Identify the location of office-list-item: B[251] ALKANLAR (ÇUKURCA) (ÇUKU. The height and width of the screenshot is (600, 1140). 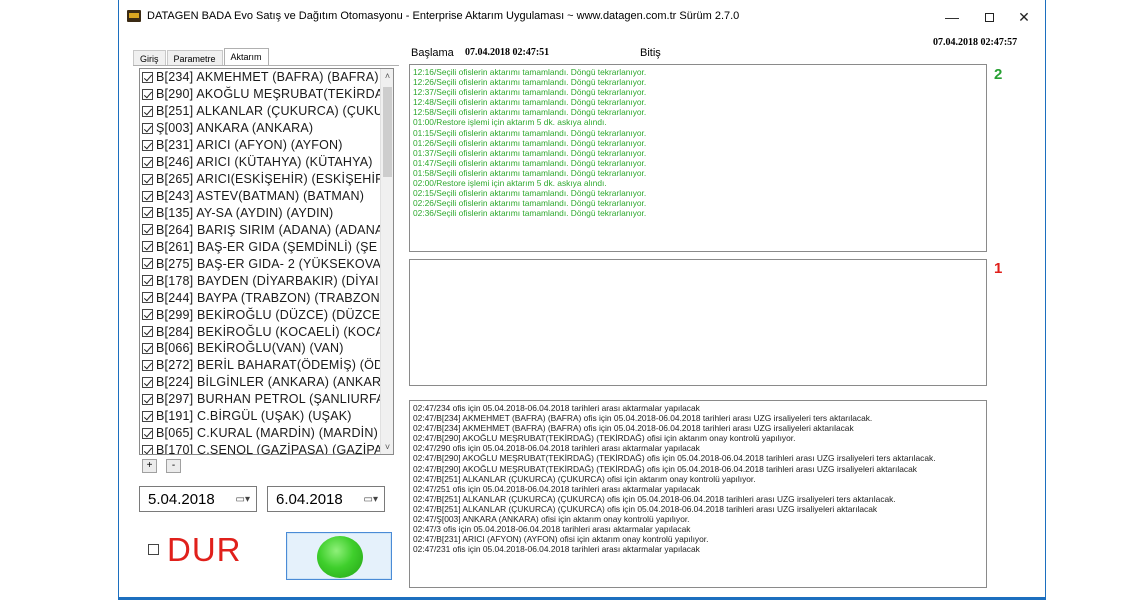
(266, 111).